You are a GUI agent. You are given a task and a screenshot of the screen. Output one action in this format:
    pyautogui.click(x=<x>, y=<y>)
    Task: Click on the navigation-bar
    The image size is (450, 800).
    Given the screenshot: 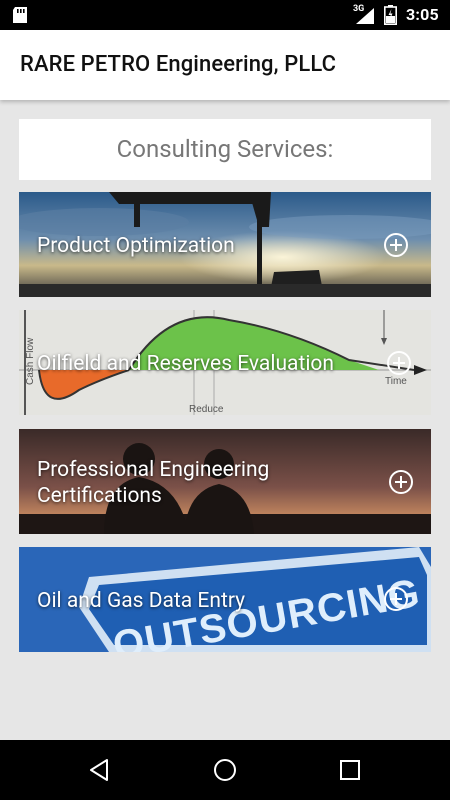 What is the action you would take?
    pyautogui.click(x=225, y=770)
    